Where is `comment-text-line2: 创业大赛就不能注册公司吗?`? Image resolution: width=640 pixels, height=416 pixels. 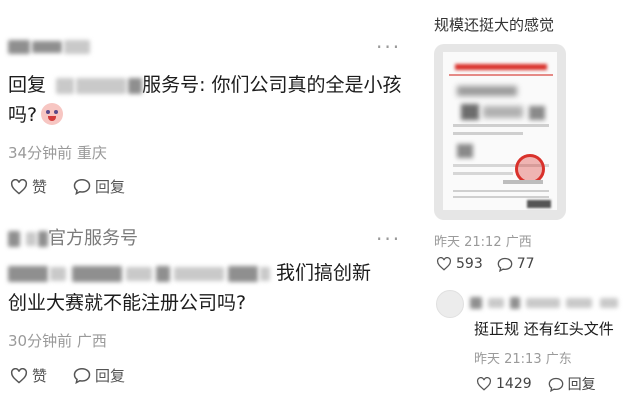 comment-text-line2: 创业大赛就不能注册公司吗? is located at coordinates (127, 303).